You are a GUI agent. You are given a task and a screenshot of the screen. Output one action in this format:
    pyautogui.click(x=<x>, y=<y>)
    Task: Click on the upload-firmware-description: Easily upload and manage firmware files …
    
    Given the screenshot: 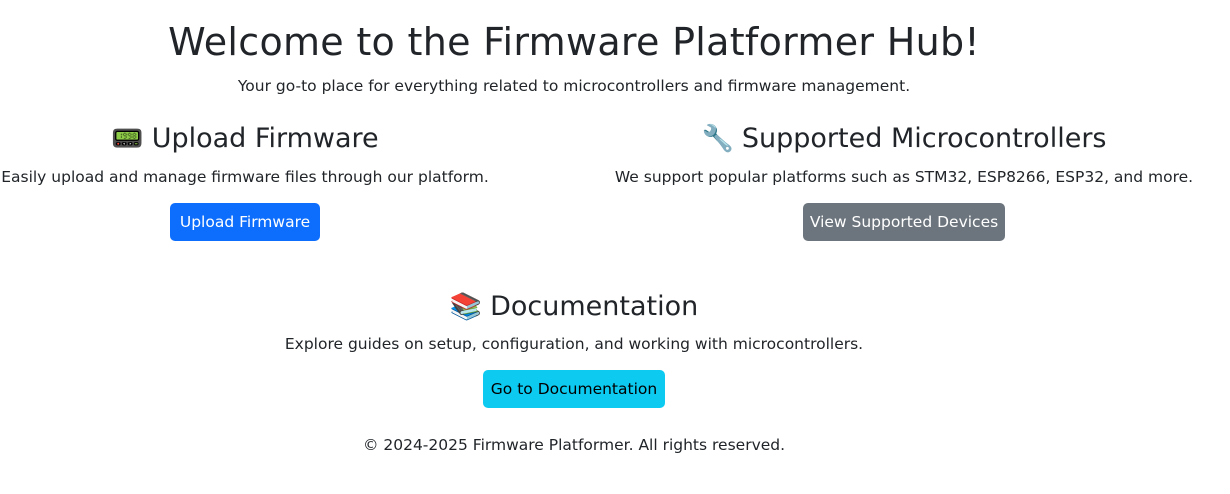 What is the action you would take?
    pyautogui.click(x=245, y=177)
    